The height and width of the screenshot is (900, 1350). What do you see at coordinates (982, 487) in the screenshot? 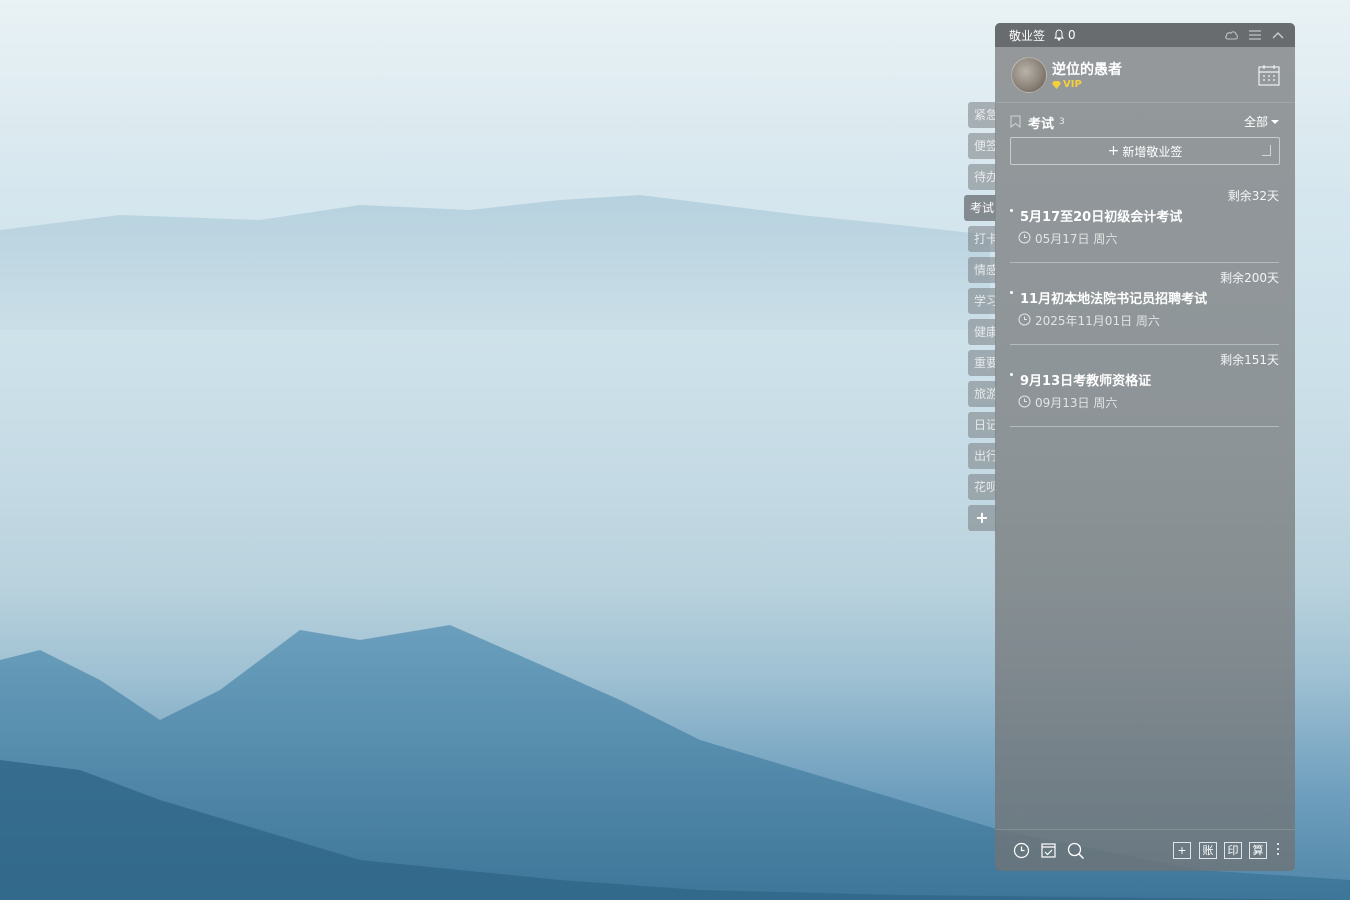
I see `side-tab-huabei: 花呗` at bounding box center [982, 487].